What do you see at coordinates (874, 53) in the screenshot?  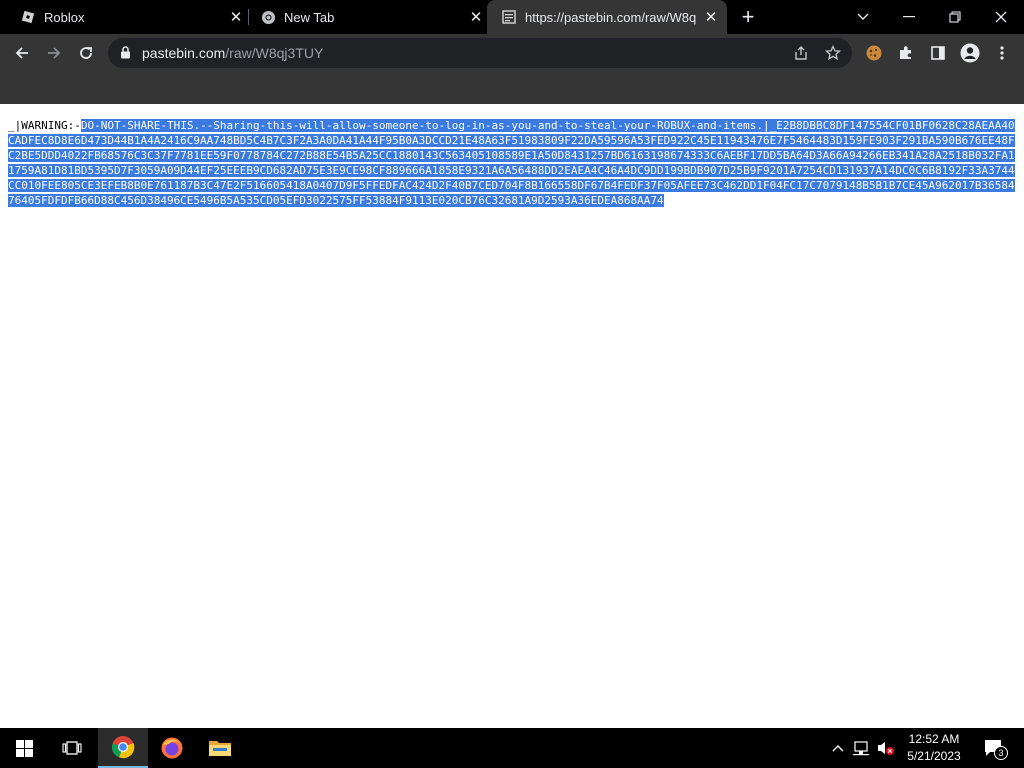 I see `cookie-extension-icon` at bounding box center [874, 53].